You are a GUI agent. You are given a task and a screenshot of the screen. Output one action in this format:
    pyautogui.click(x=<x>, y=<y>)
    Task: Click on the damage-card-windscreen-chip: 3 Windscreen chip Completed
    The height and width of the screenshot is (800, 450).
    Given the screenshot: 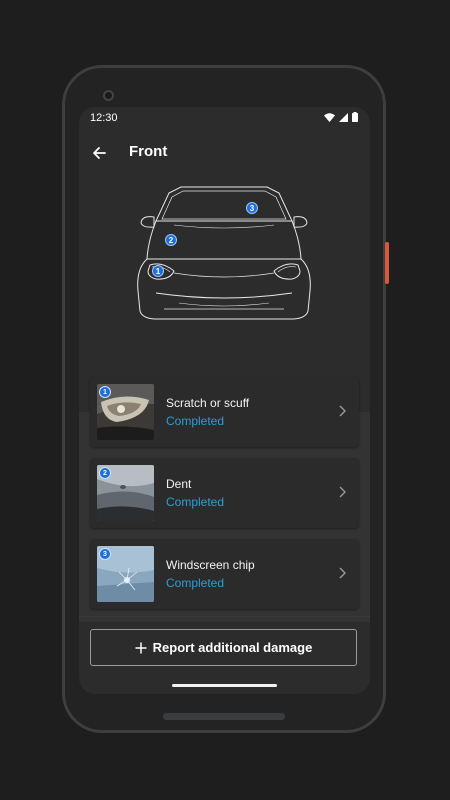 What is the action you would take?
    pyautogui.click(x=224, y=574)
    